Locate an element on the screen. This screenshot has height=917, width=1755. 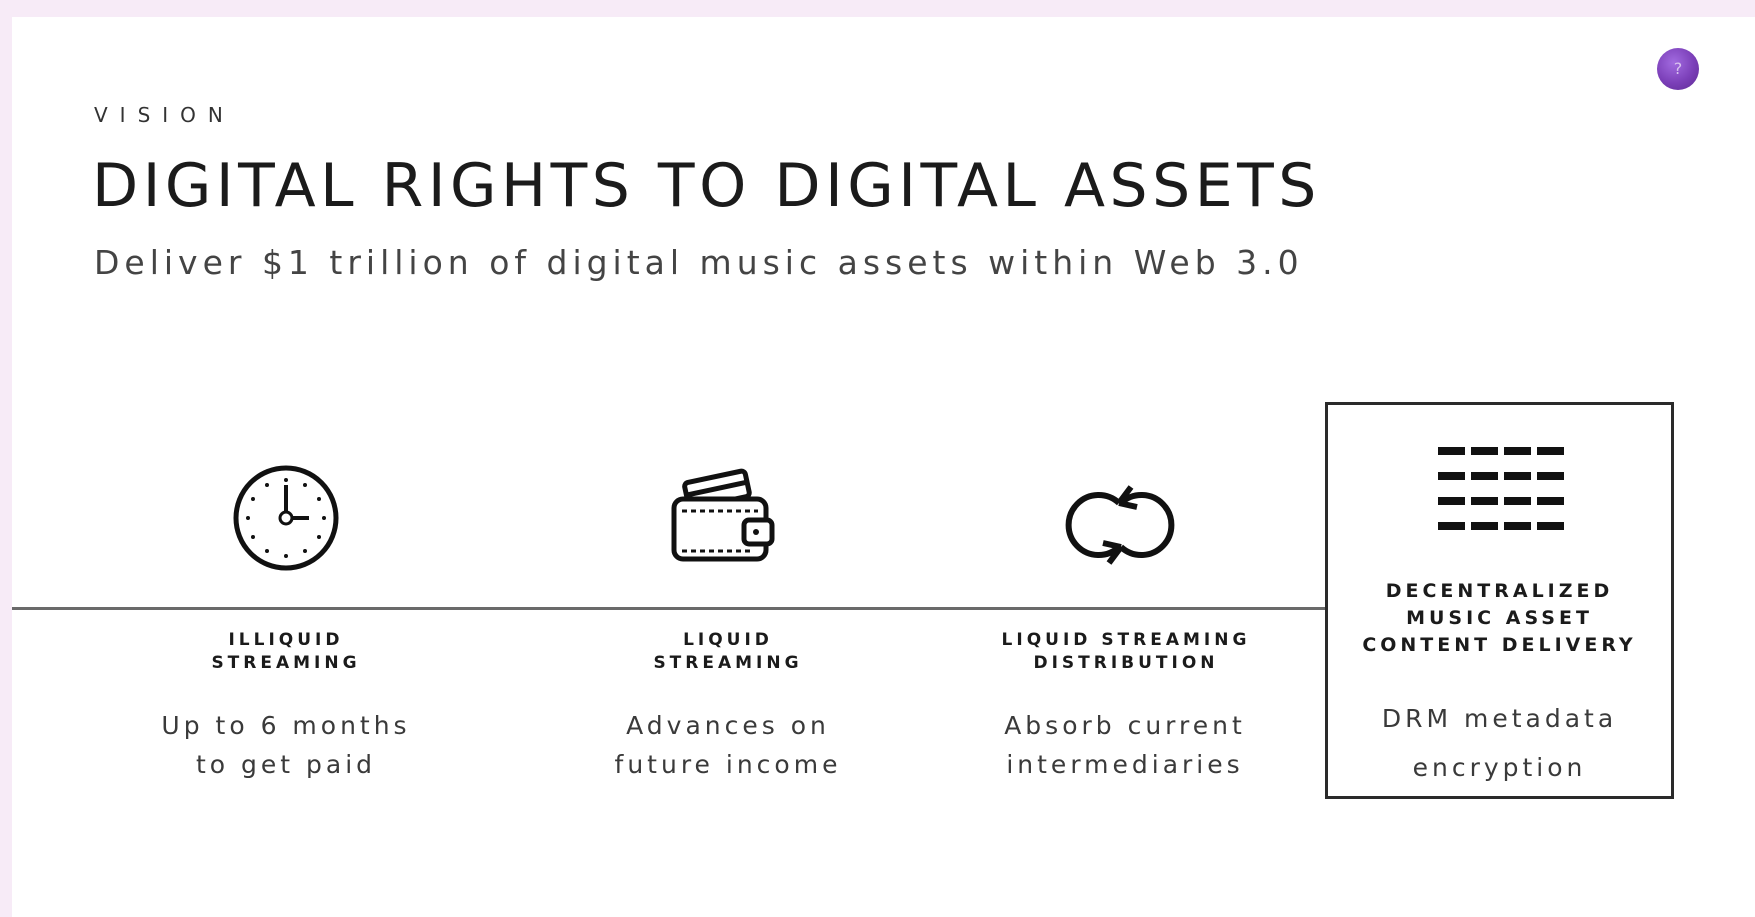
step-title-liquid-streaming: LIQUID STREAMING is located at coordinates (728, 651).